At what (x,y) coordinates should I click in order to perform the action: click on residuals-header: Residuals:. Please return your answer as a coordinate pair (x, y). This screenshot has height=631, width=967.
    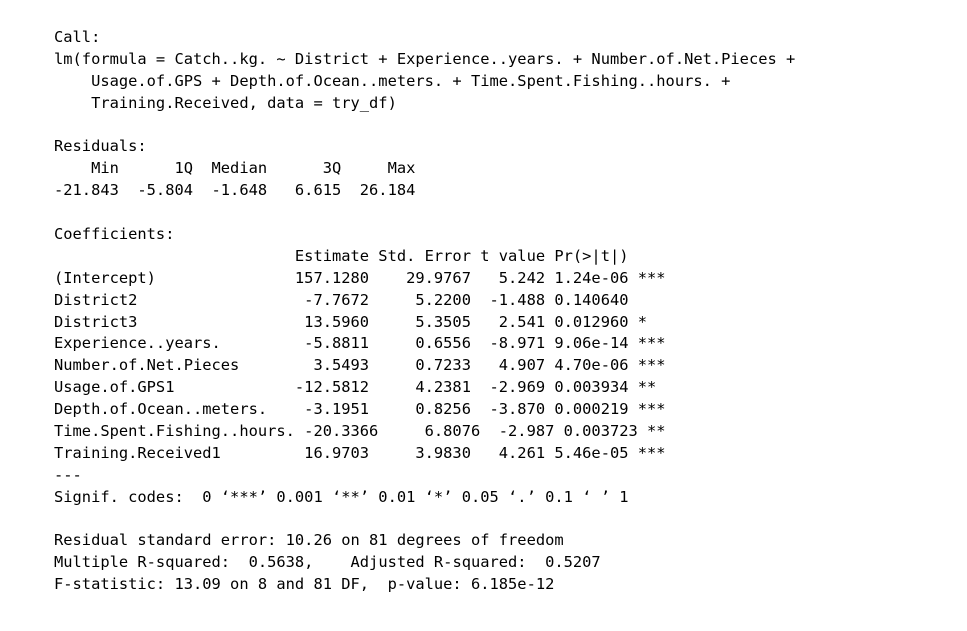
    Looking at the image, I should click on (100, 146).